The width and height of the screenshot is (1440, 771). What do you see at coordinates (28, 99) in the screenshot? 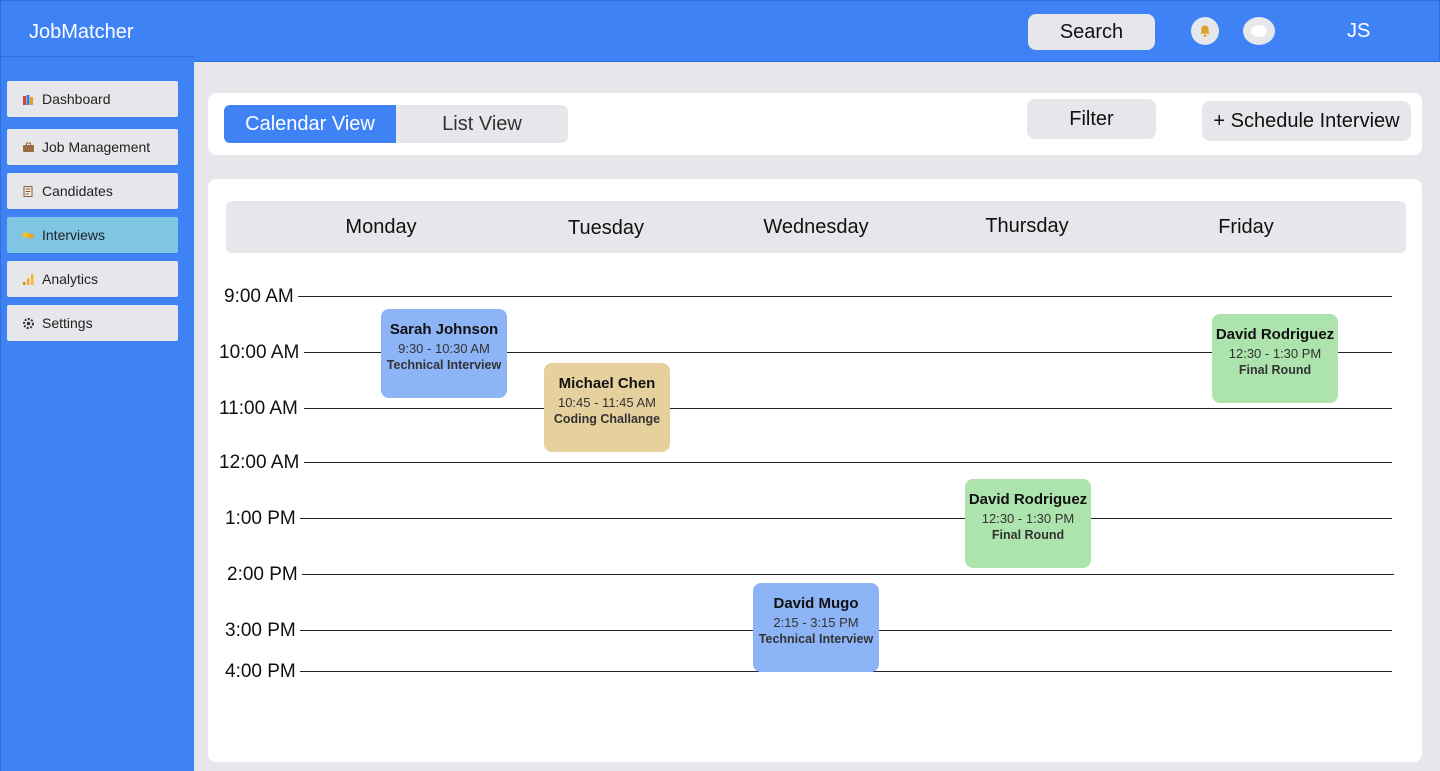
I see `books-icon` at bounding box center [28, 99].